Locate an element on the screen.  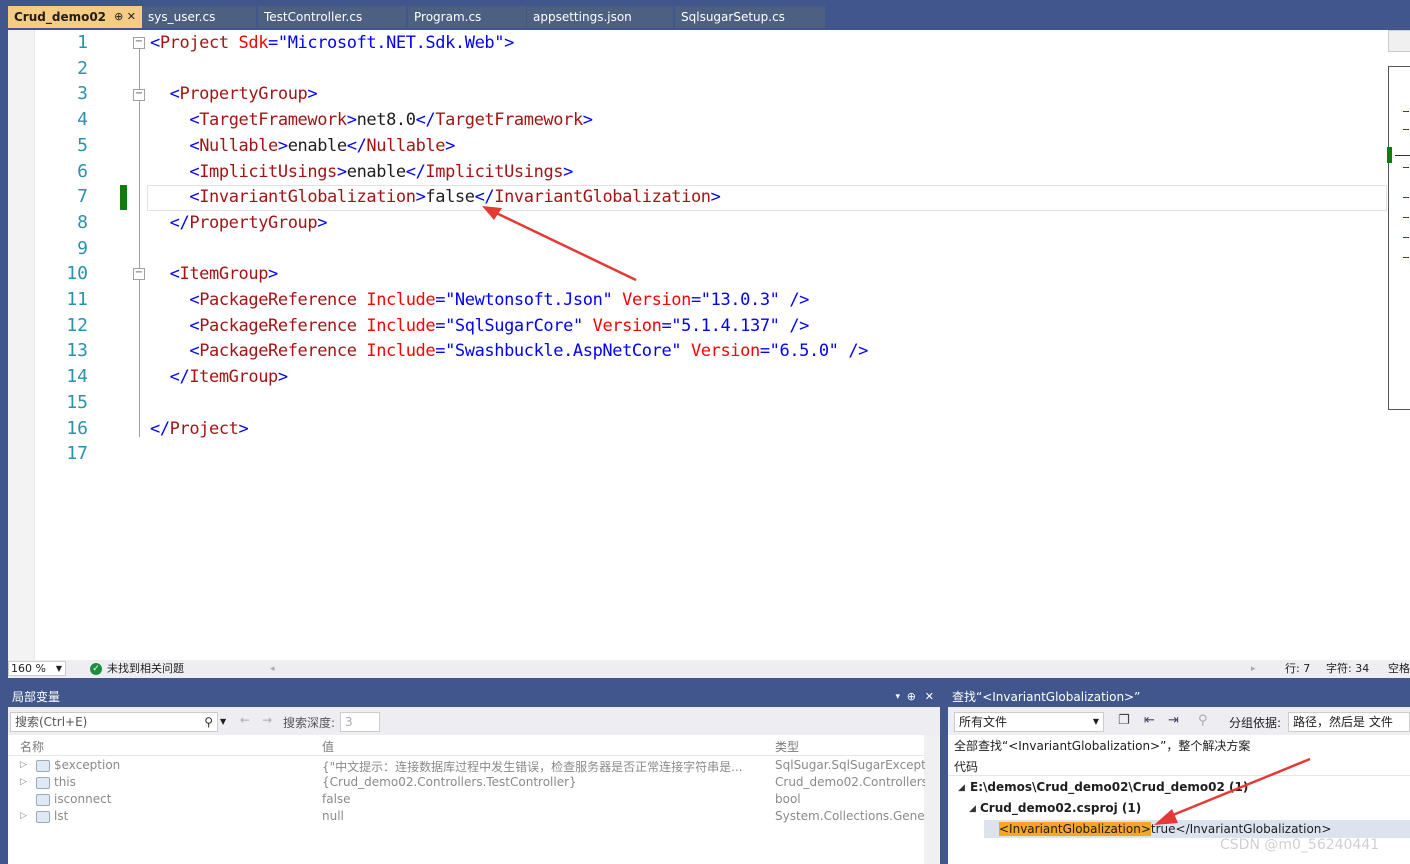
line-number: 9 is located at coordinates (82, 248).